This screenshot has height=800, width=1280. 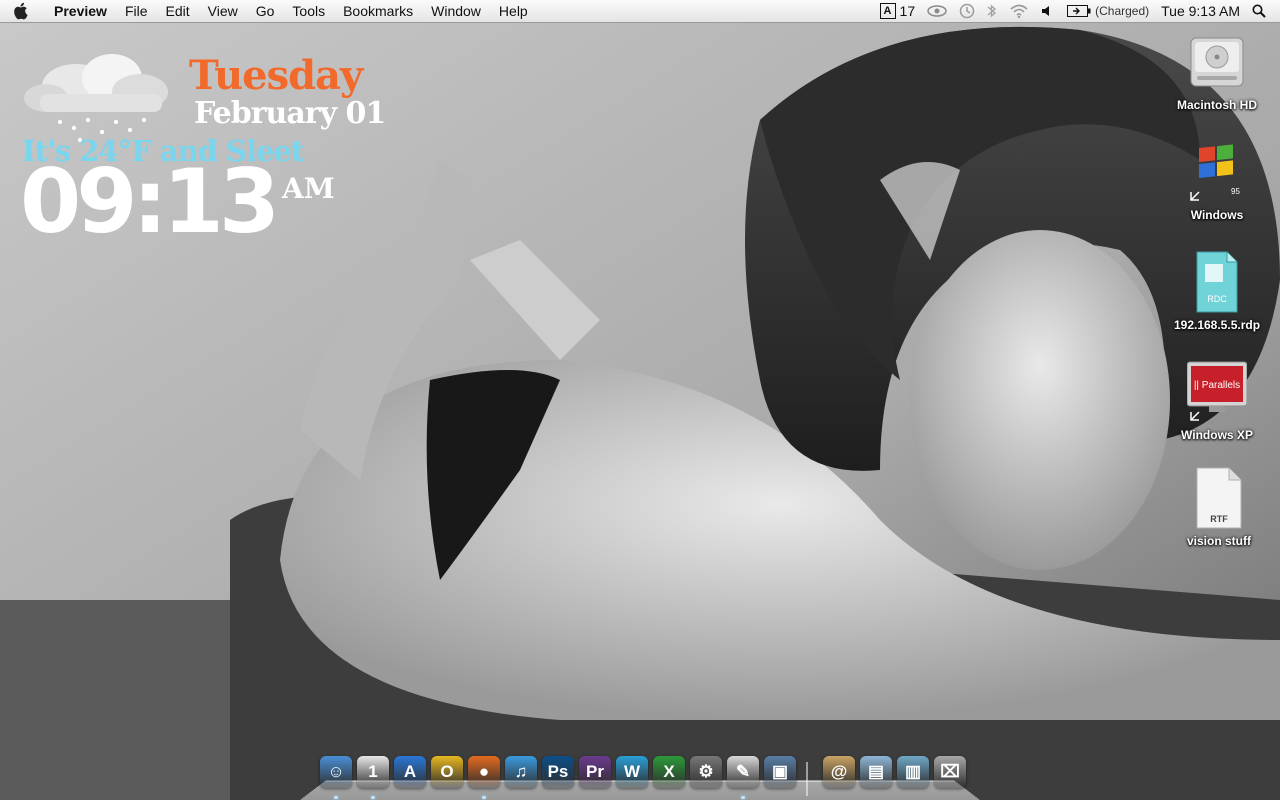 I want to click on adobe-updater-status: A 17, so click(x=898, y=11).